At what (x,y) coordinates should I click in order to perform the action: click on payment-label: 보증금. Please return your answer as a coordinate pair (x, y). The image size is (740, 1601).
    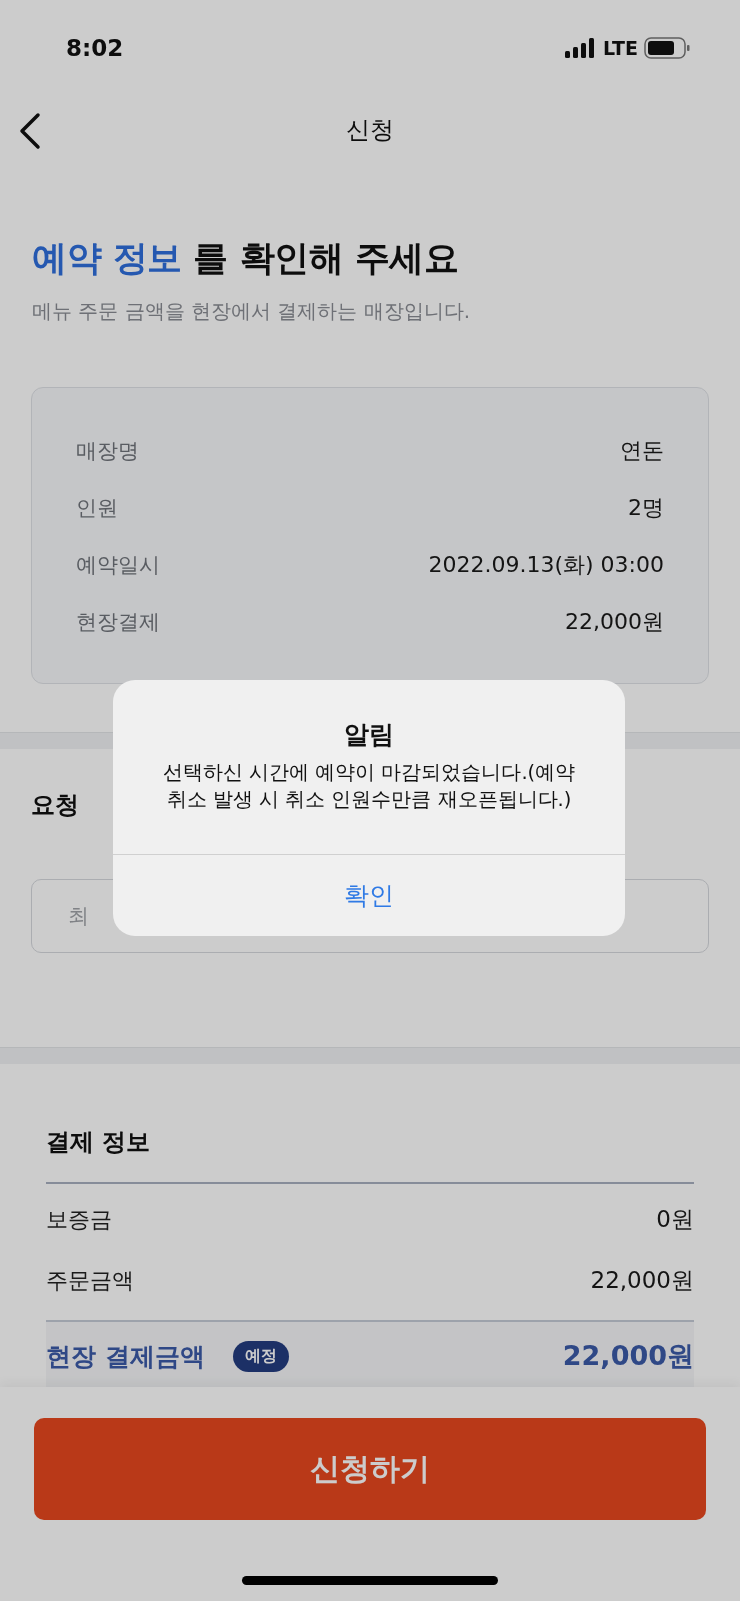
    Looking at the image, I should click on (79, 1219).